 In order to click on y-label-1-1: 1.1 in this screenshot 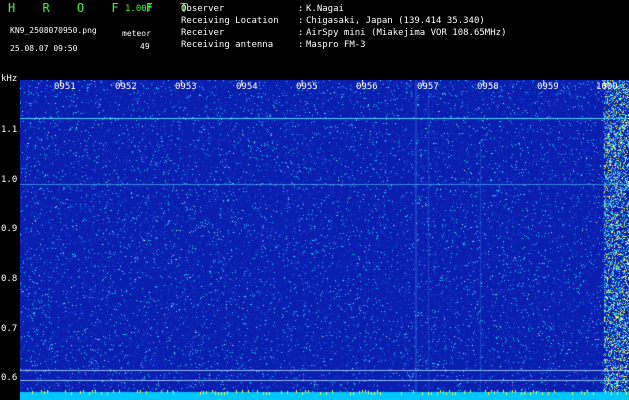, I will do `click(9, 130)`.